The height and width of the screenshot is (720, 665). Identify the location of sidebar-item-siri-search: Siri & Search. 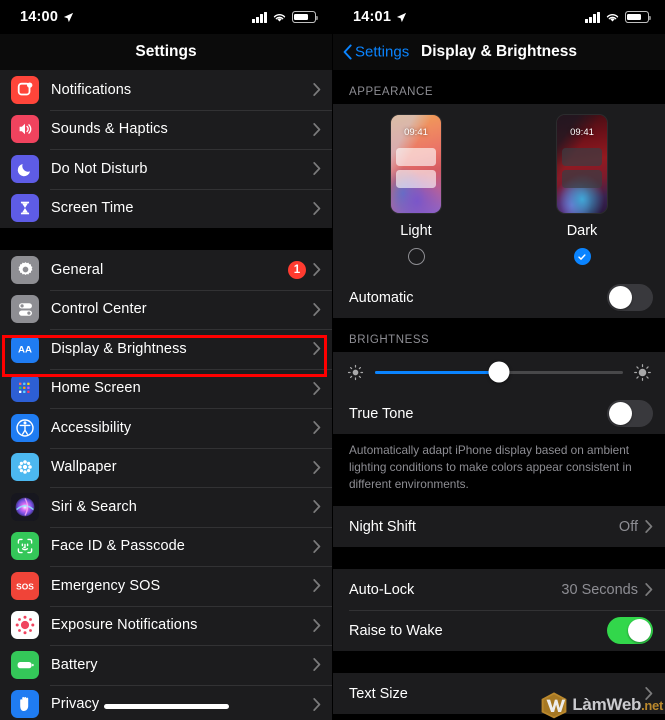
(166, 507).